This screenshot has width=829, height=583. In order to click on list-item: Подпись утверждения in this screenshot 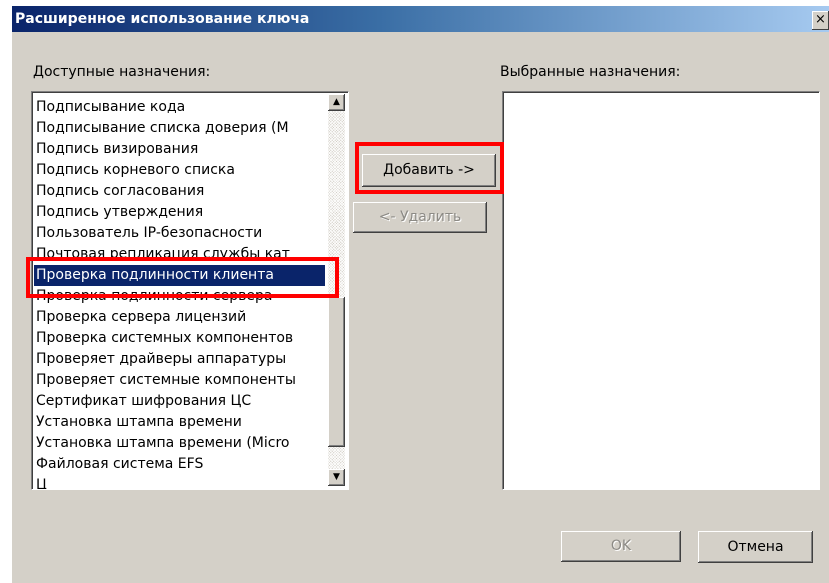, I will do `click(179, 212)`.